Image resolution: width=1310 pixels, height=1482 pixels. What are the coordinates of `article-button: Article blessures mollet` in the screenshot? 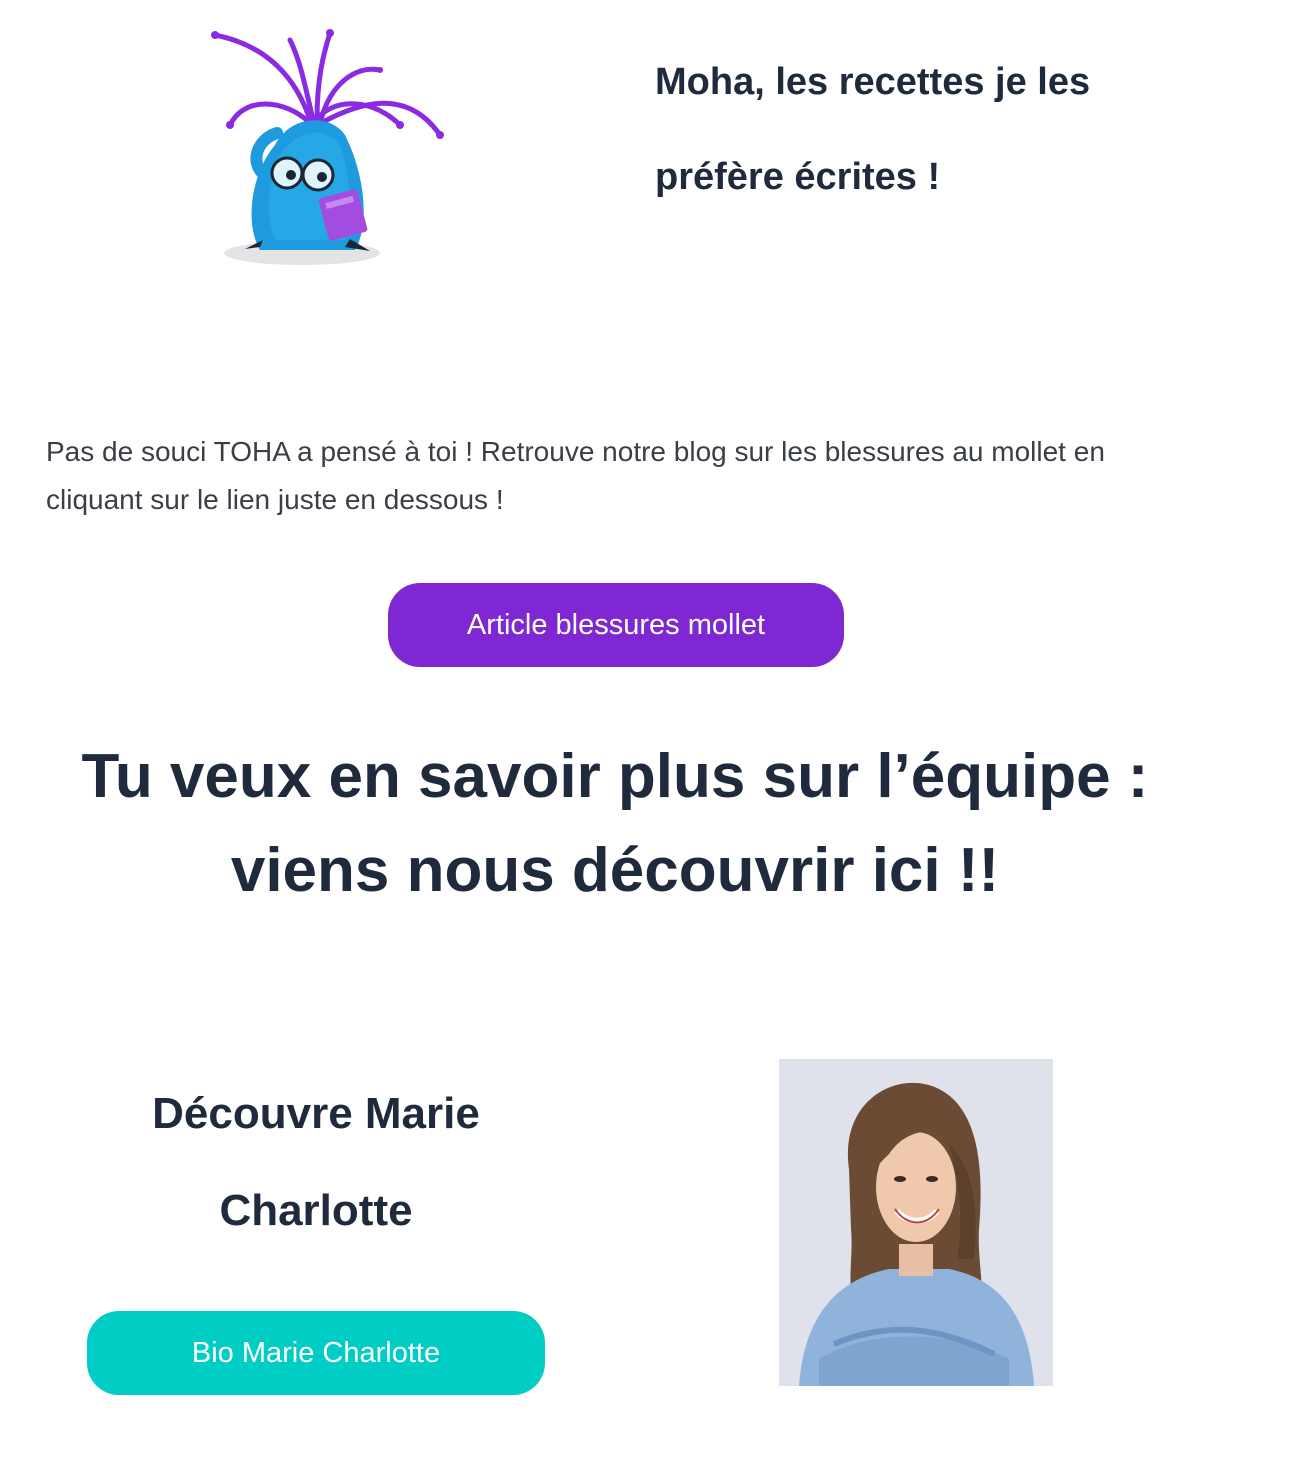 It's located at (616, 625).